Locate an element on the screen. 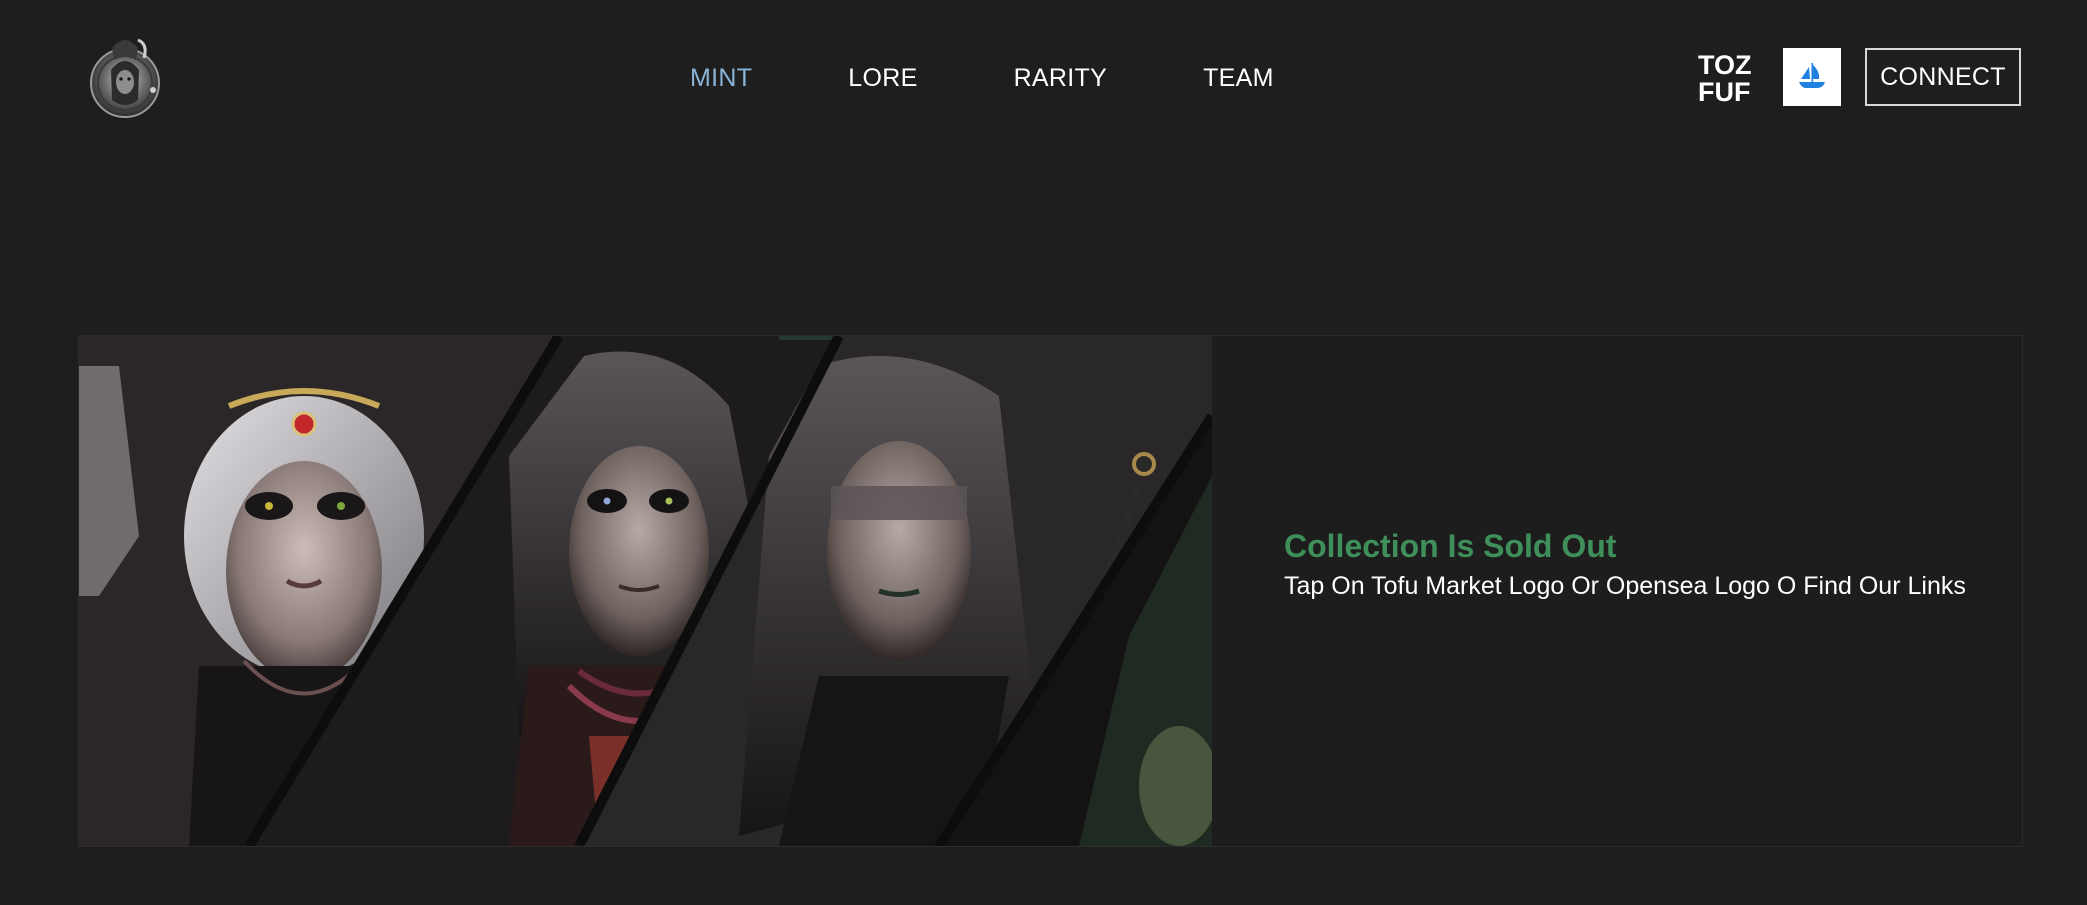 The width and height of the screenshot is (2087, 905). hooded-figure-medallion-icon is located at coordinates (125, 76).